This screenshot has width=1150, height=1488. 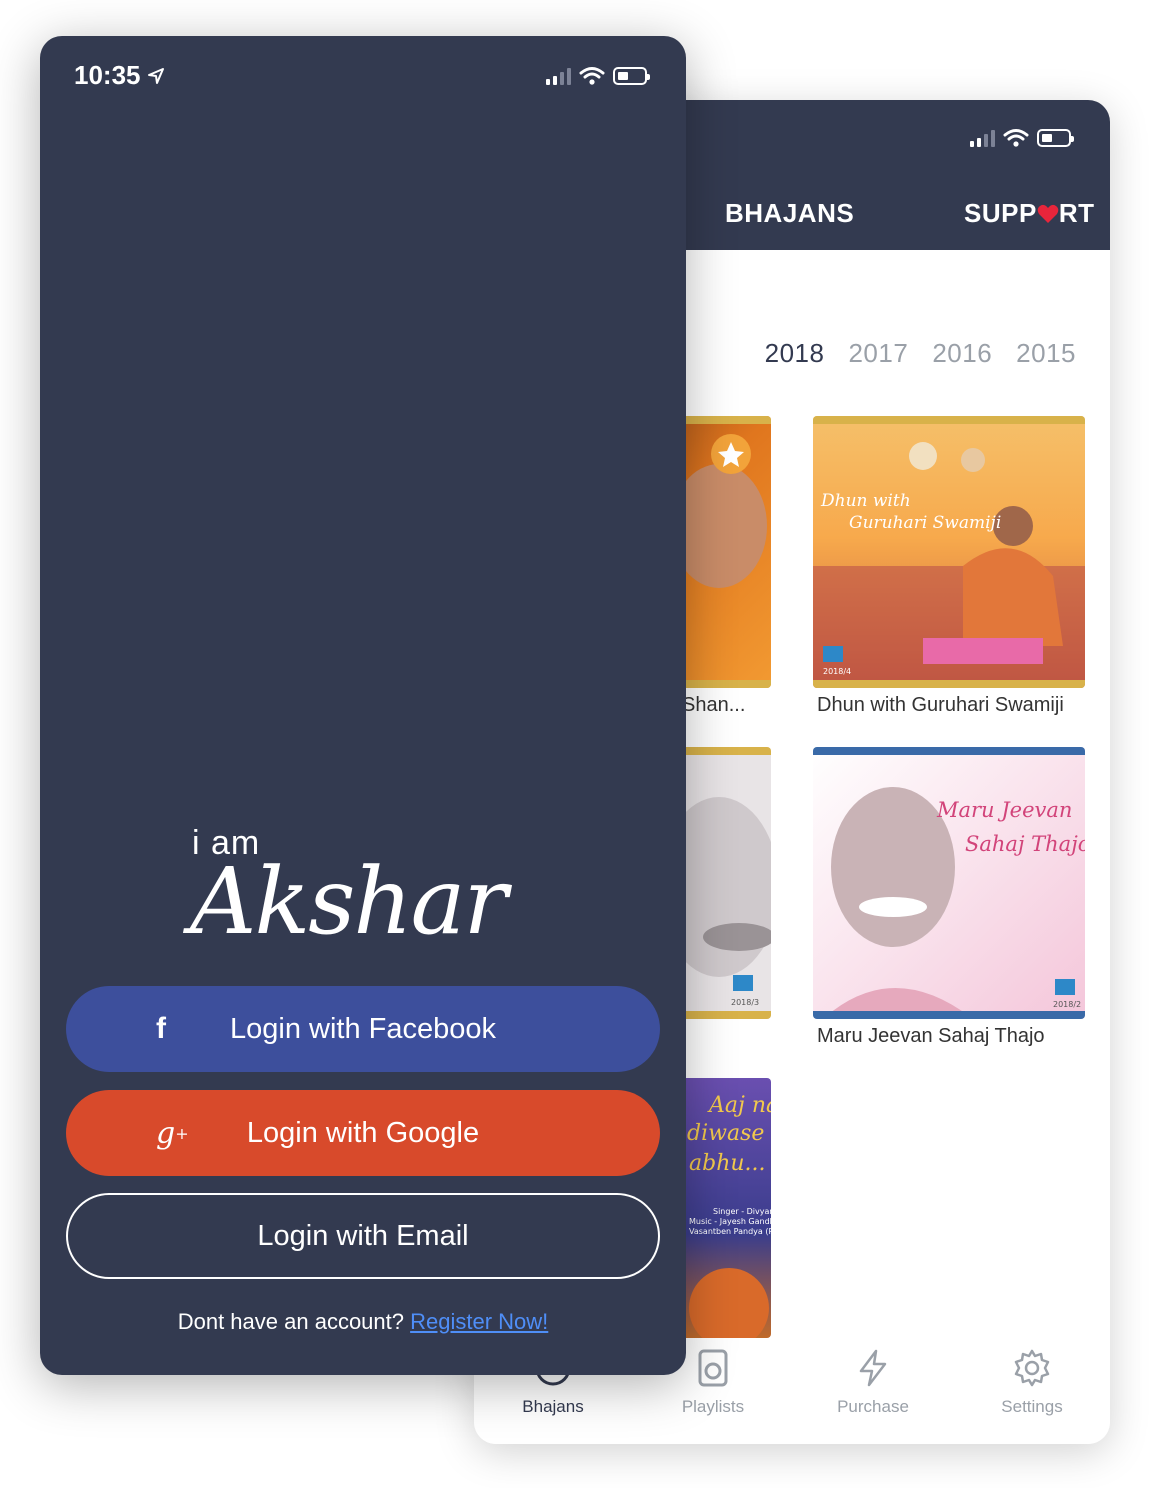 I want to click on album-title: Dhun with Guruhari Swamiji, so click(x=940, y=705).